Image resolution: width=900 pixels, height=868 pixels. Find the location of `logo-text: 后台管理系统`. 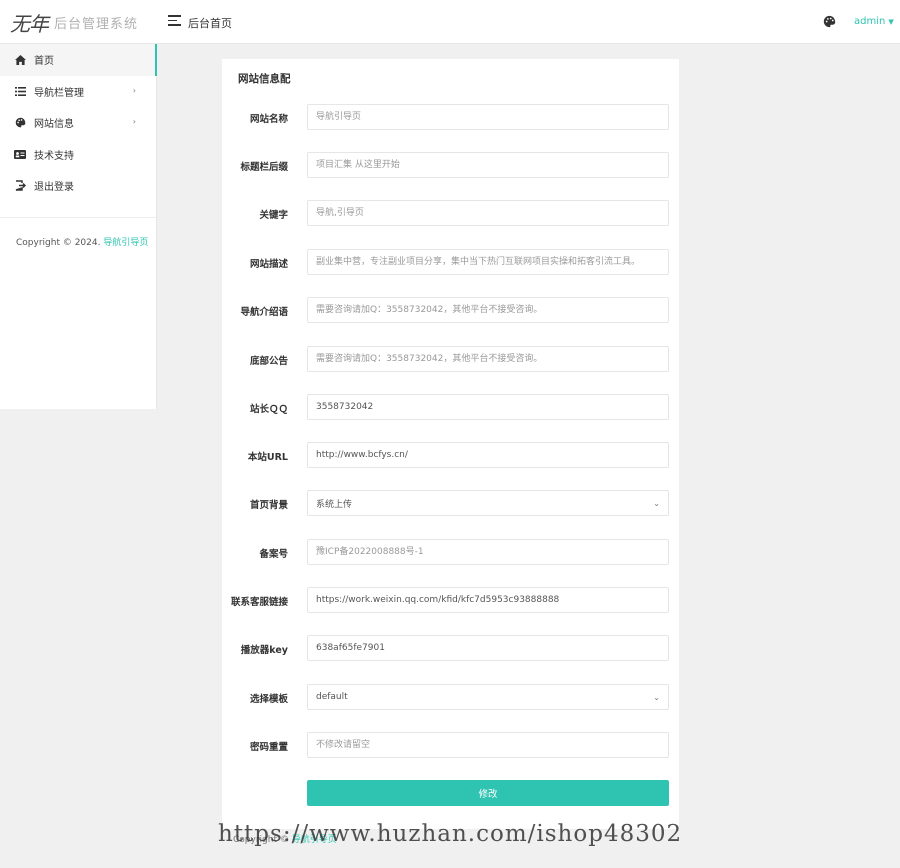

logo-text: 后台管理系统 is located at coordinates (96, 24).